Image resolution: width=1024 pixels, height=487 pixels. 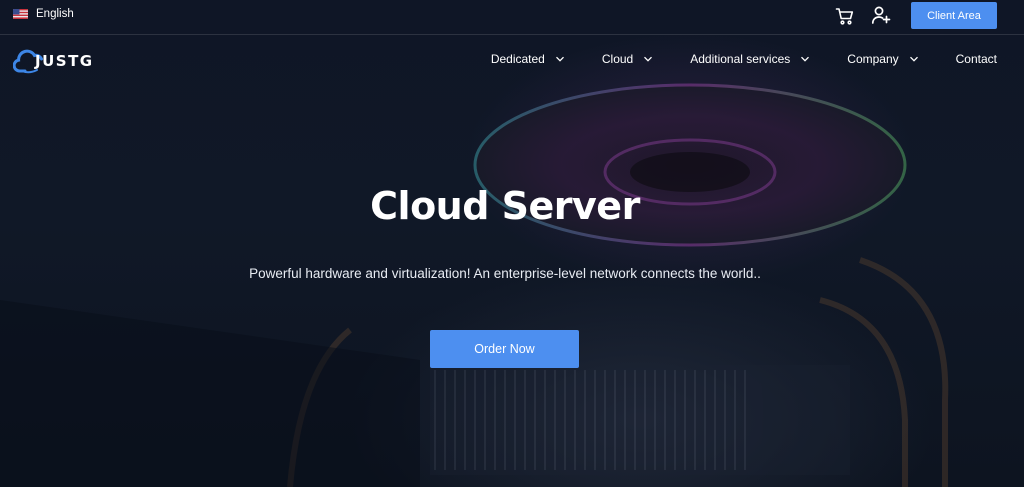 What do you see at coordinates (954, 15) in the screenshot?
I see `client-area-button: Client Area` at bounding box center [954, 15].